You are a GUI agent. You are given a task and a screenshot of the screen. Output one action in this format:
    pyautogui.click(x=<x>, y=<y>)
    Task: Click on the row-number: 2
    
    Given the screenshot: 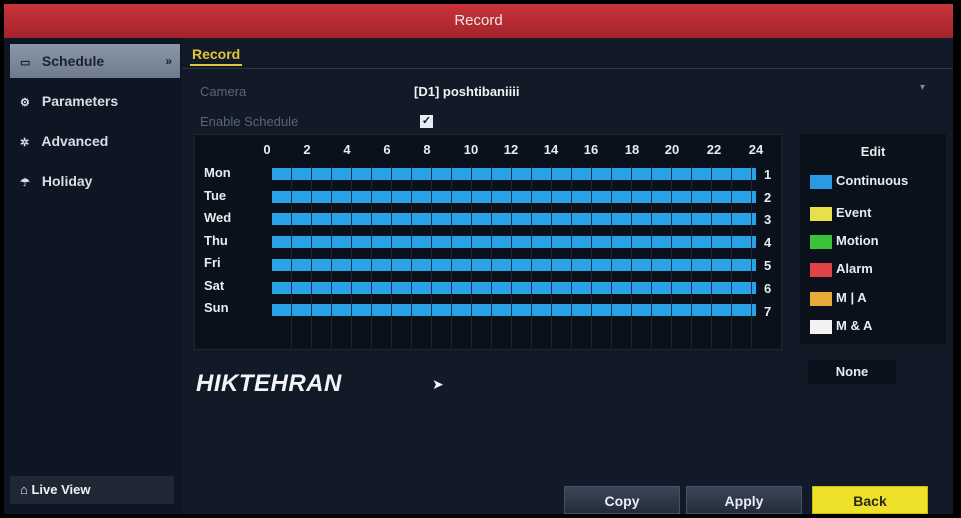 What is the action you would take?
    pyautogui.click(x=768, y=197)
    